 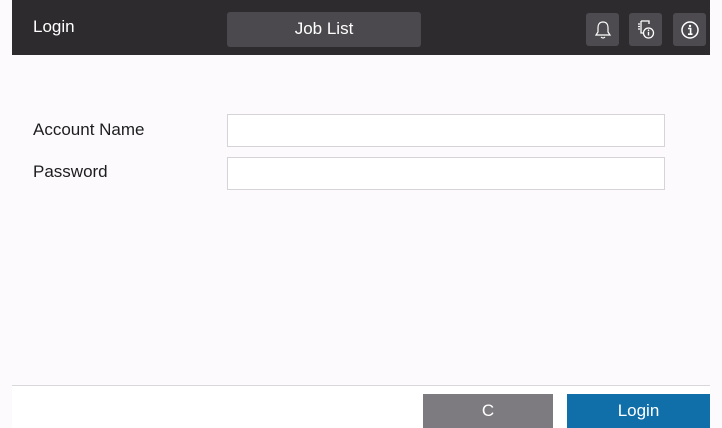 What do you see at coordinates (89, 129) in the screenshot?
I see `account-name-label: Account Name` at bounding box center [89, 129].